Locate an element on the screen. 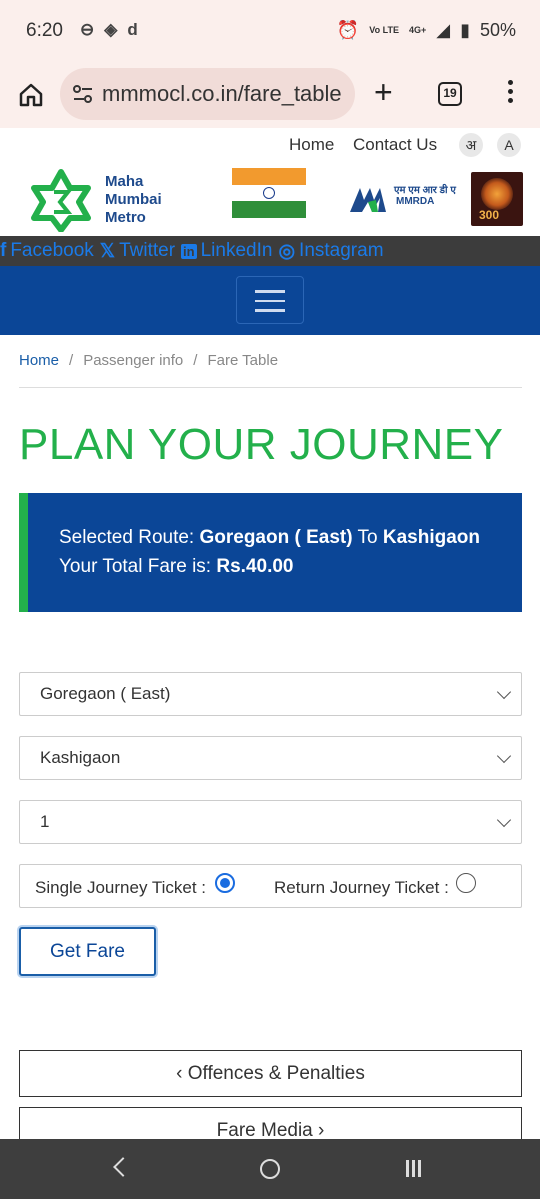 The width and height of the screenshot is (540, 1199). return-journey-label: Return Journey Ticket : is located at coordinates (361, 887).